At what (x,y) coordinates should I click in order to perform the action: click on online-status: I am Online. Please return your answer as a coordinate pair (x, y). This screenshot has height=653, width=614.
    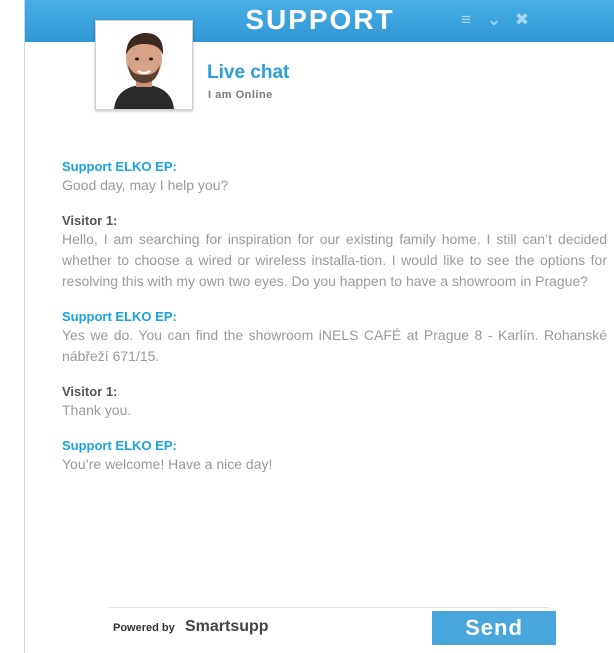
    Looking at the image, I should click on (240, 95).